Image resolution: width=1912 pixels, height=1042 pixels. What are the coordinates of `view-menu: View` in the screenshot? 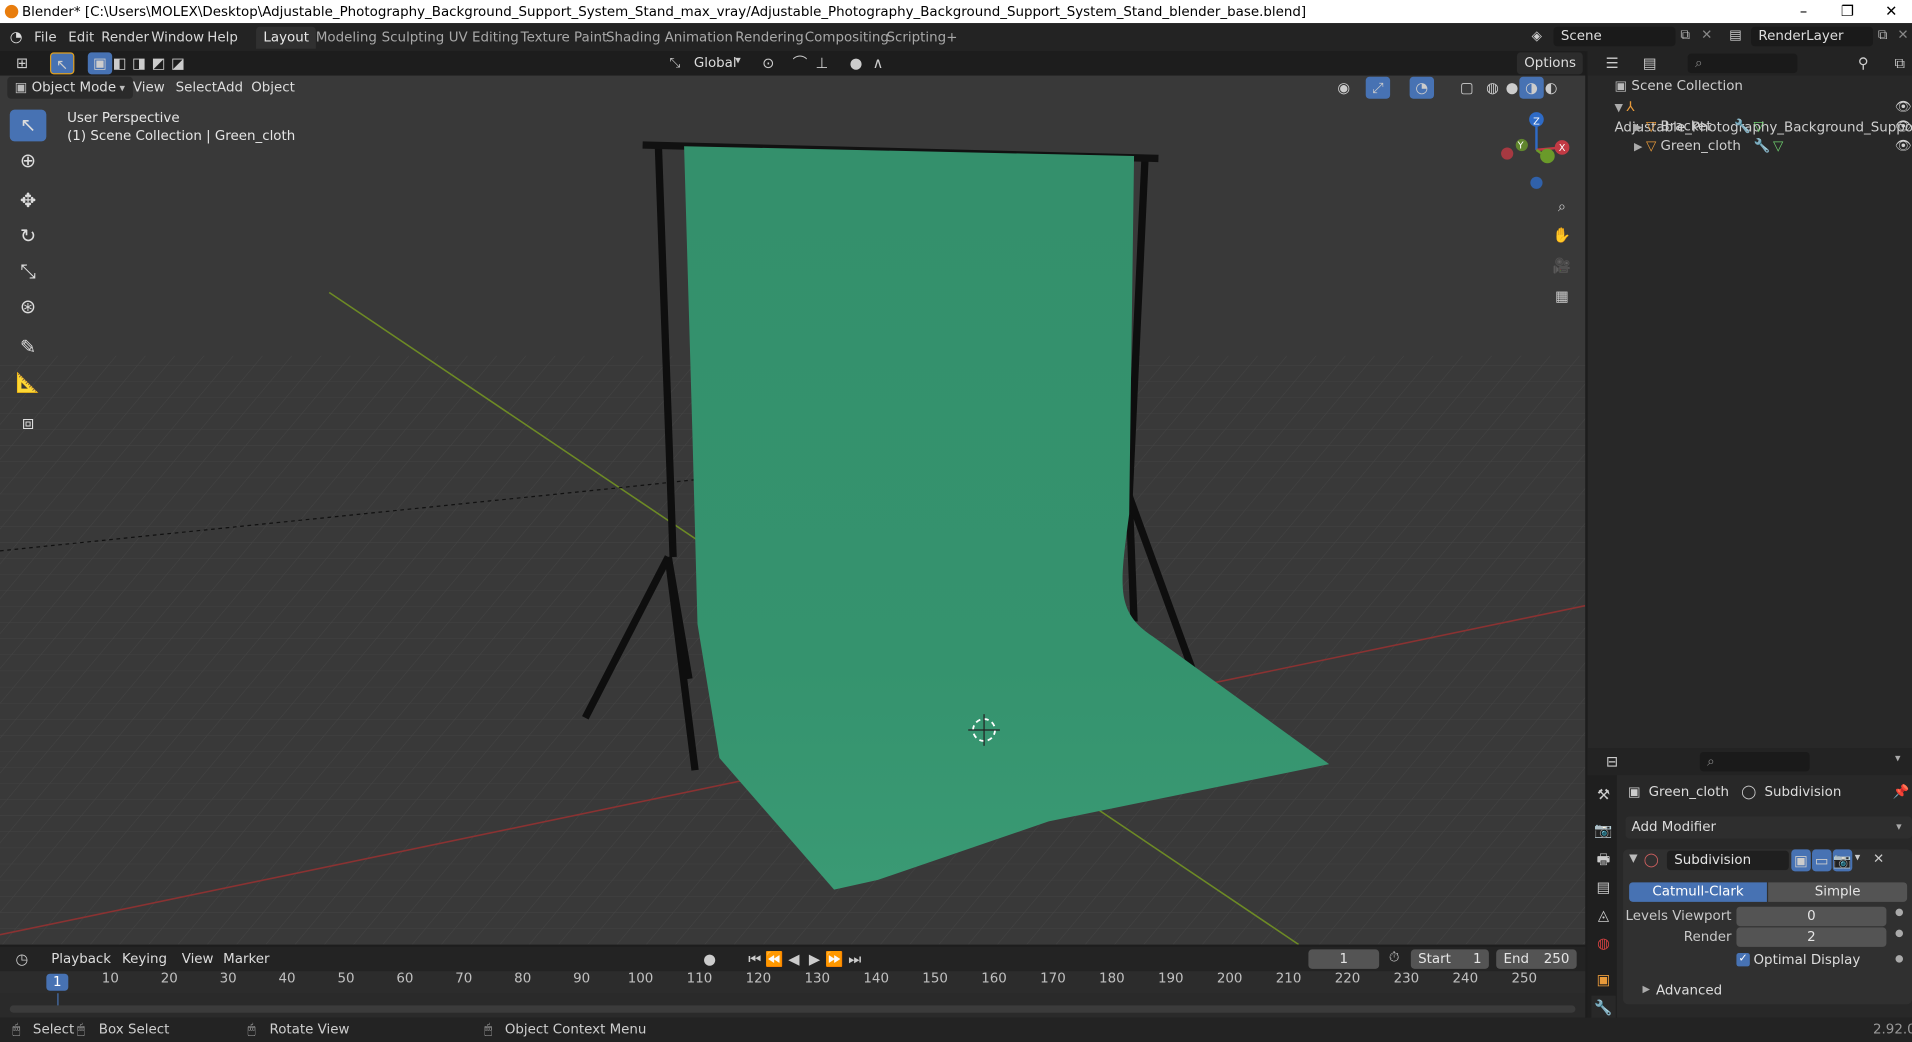 It's located at (149, 88).